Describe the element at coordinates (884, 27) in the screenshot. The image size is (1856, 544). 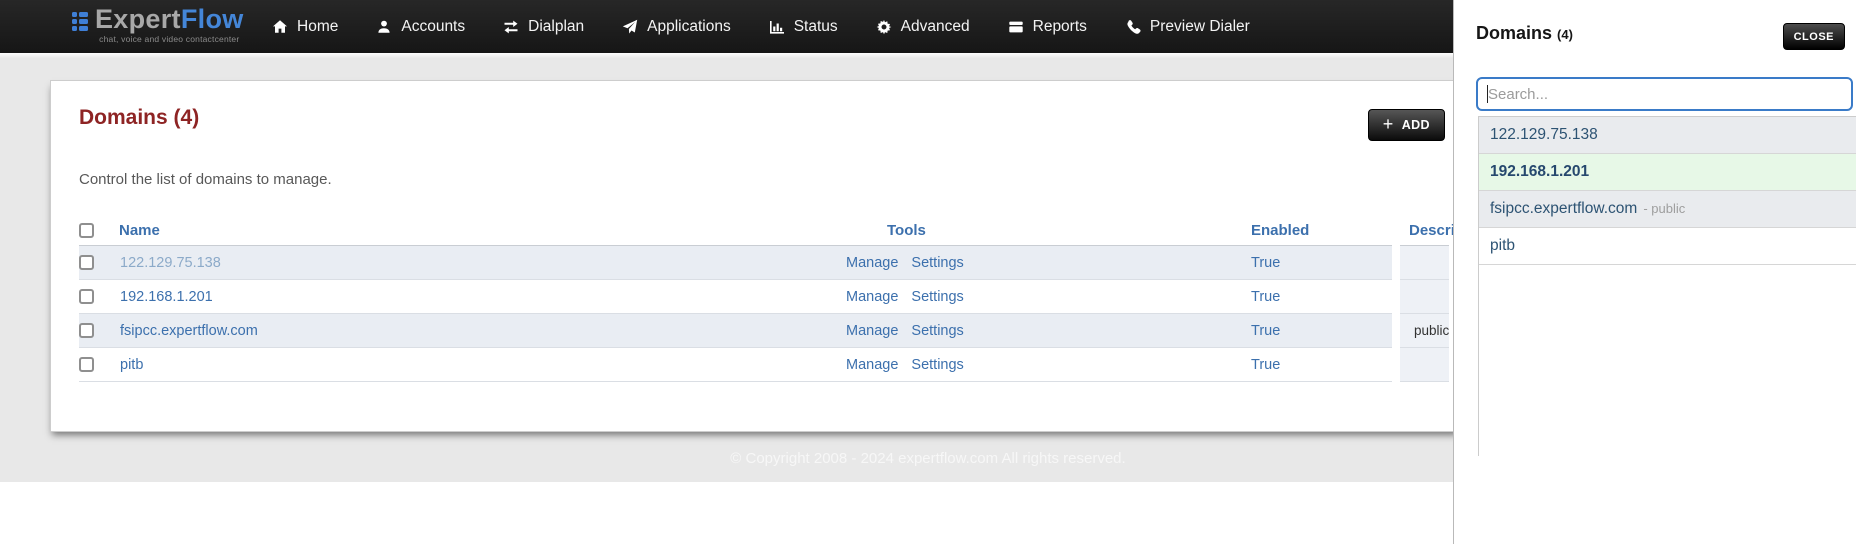
I see `gear-icon` at that location.